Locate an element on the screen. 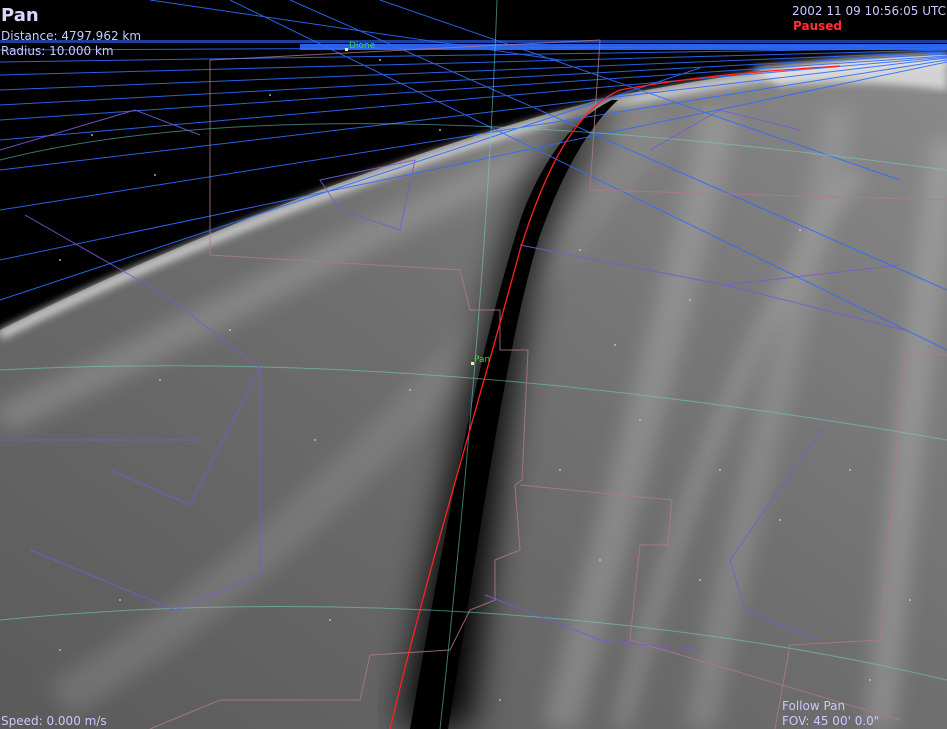 This screenshot has height=729, width=947. simulation-time: 2002 11 09 10:56:05 UTC is located at coordinates (869, 11).